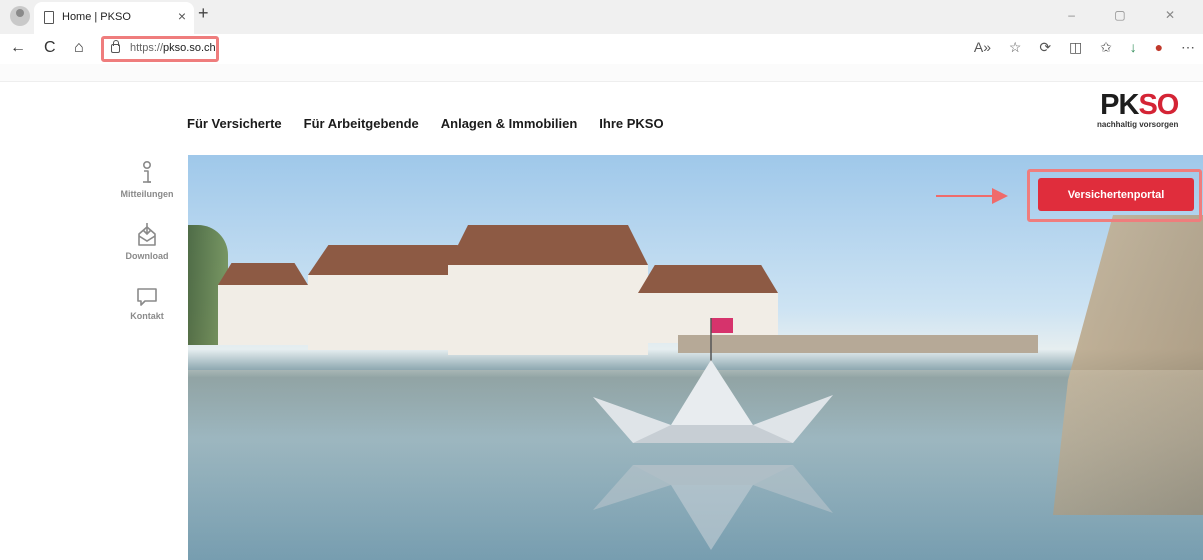 This screenshot has width=1203, height=560. What do you see at coordinates (20, 16) in the screenshot?
I see `profile-icon` at bounding box center [20, 16].